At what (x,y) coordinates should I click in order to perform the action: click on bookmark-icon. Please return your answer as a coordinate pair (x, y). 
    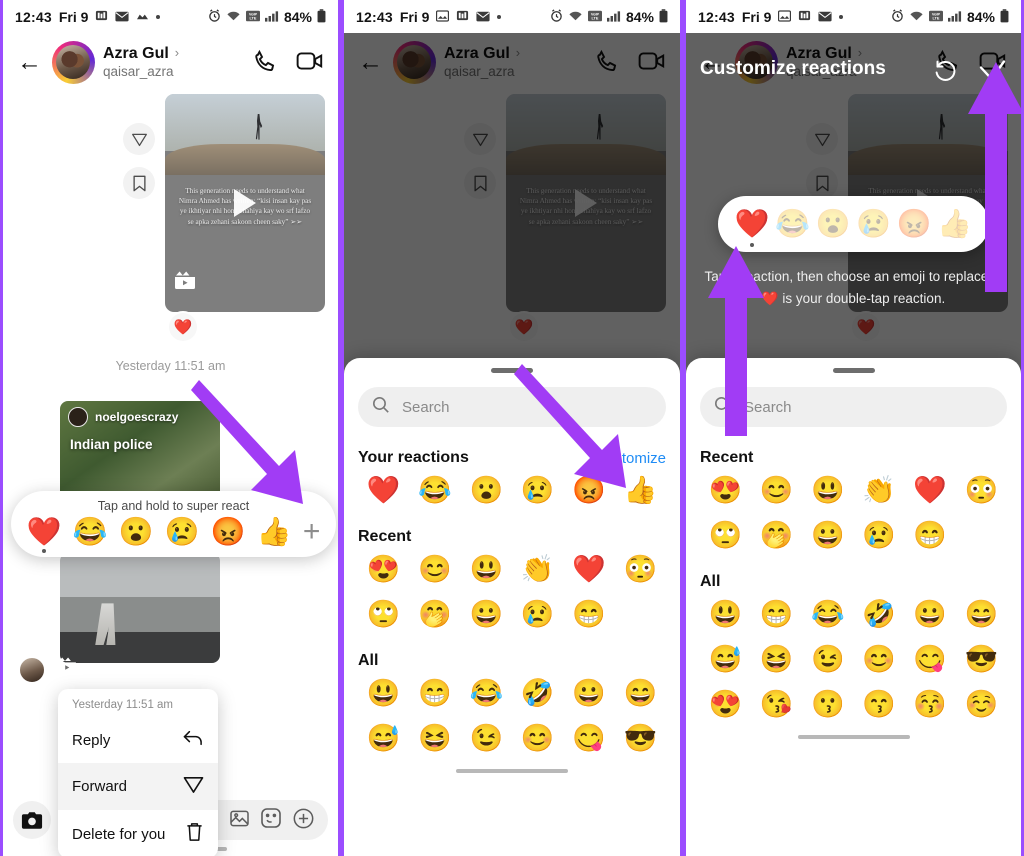
    Looking at the image, I should click on (139, 183).